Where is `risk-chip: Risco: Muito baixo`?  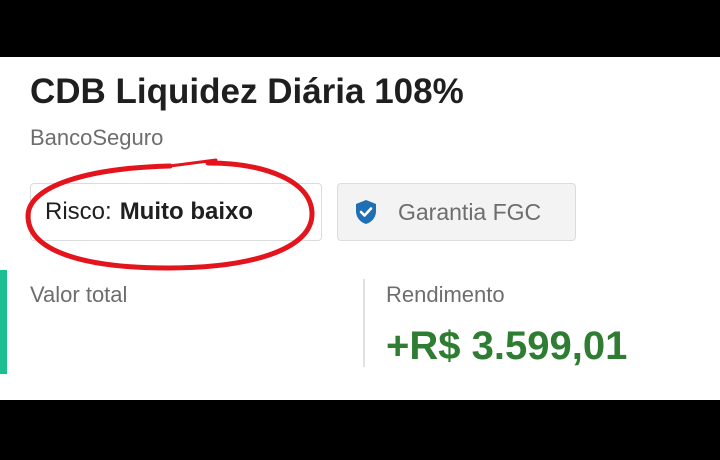 risk-chip: Risco: Muito baixo is located at coordinates (176, 212).